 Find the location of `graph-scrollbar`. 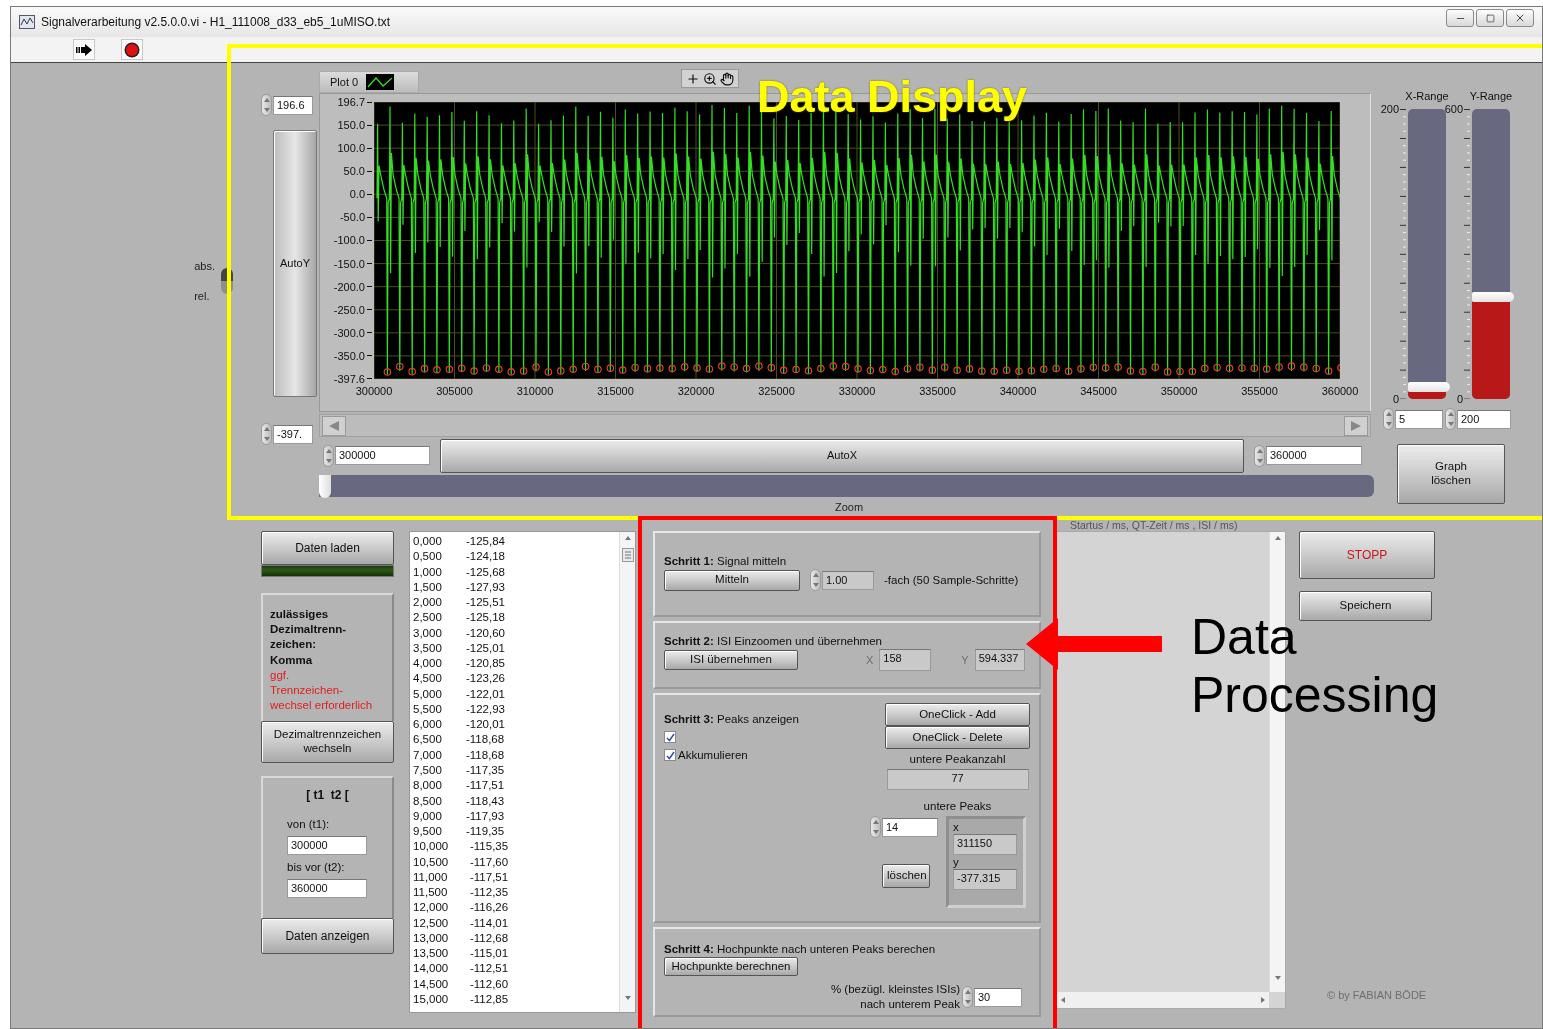

graph-scrollbar is located at coordinates (845, 425).